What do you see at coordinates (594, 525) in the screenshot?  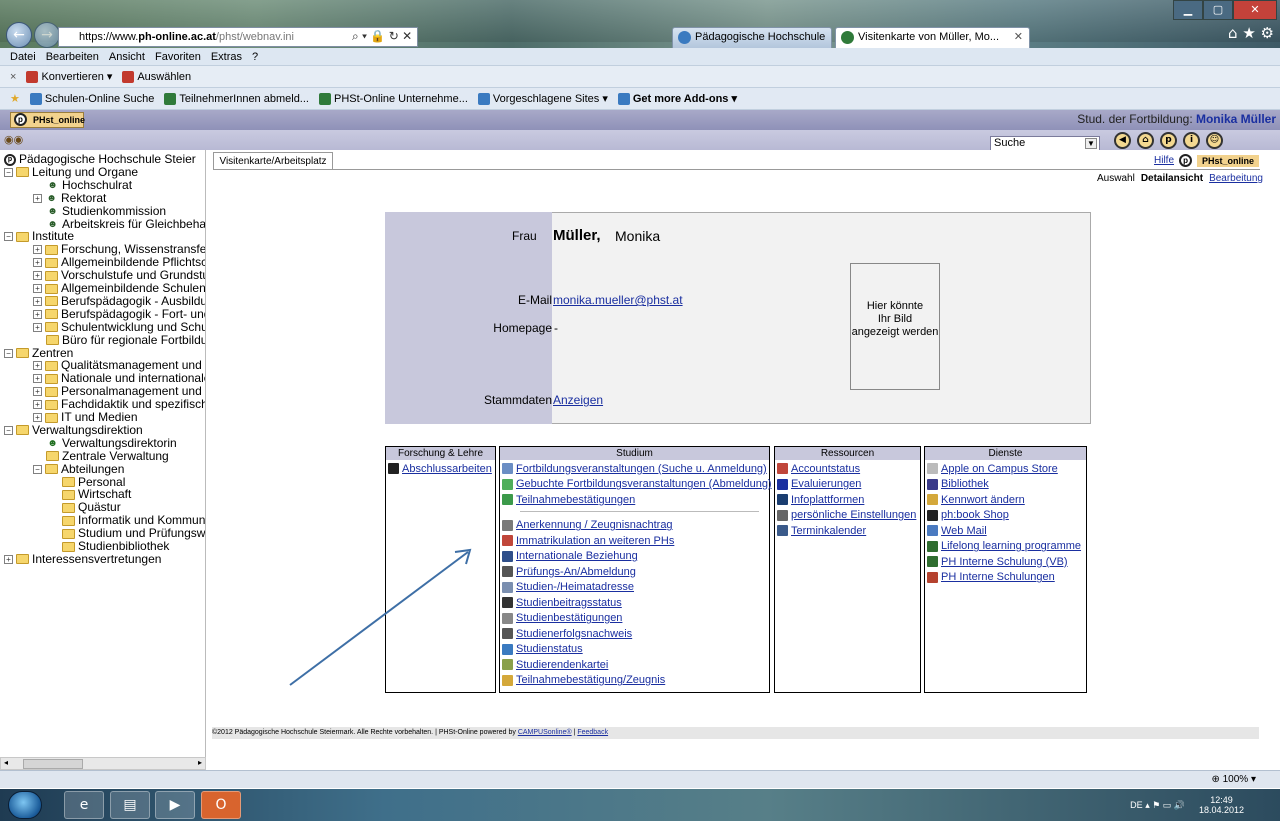 I see `item-link: Anerkennung / Zeugnisnachtrag` at bounding box center [594, 525].